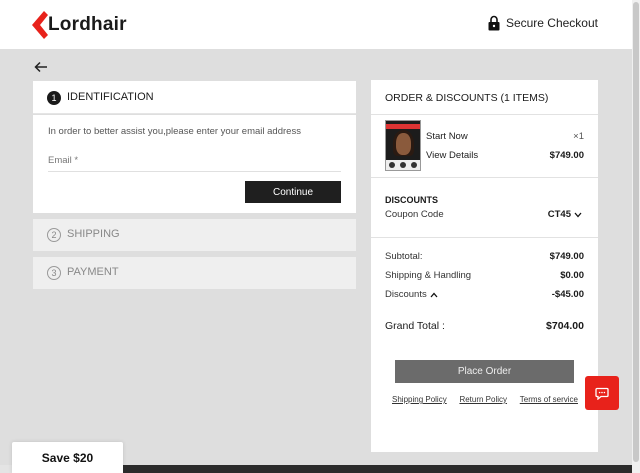  Describe the element at coordinates (434, 294) in the screenshot. I see `chevron-up-icon` at that location.